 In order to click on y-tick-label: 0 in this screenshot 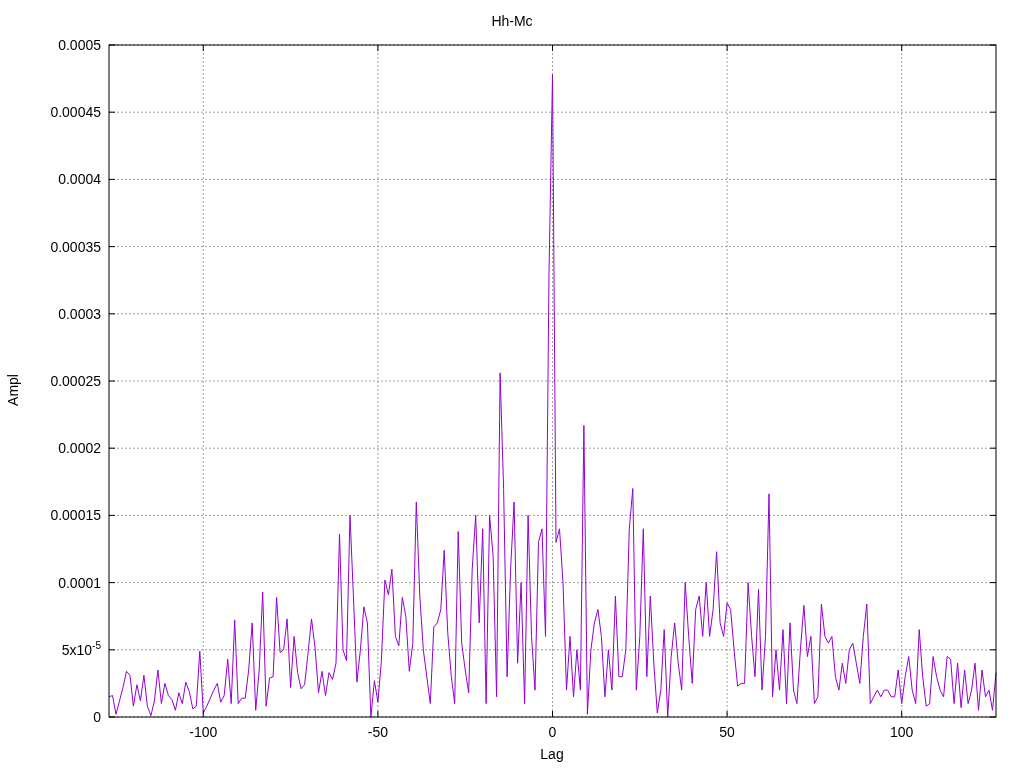, I will do `click(97, 717)`.